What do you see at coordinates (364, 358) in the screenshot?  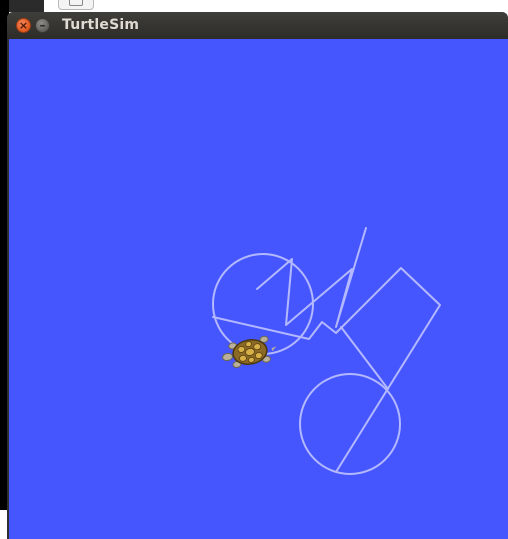 I see `trail-diagonal` at bounding box center [364, 358].